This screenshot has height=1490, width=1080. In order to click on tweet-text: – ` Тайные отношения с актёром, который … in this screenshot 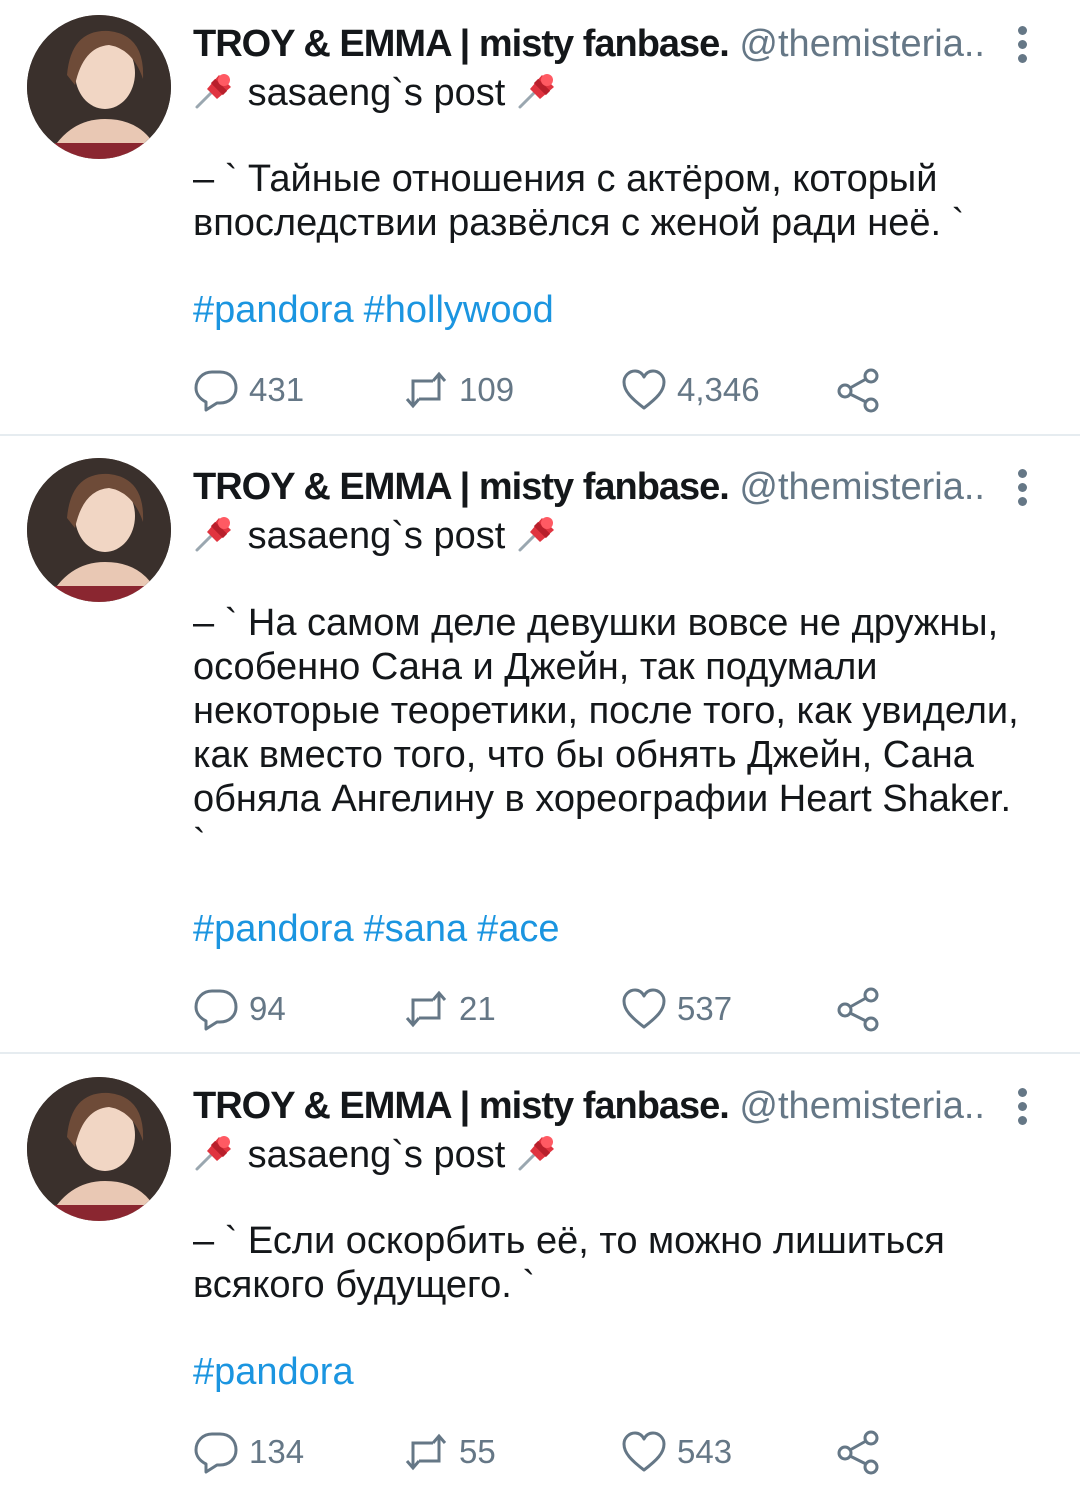, I will do `click(579, 201)`.